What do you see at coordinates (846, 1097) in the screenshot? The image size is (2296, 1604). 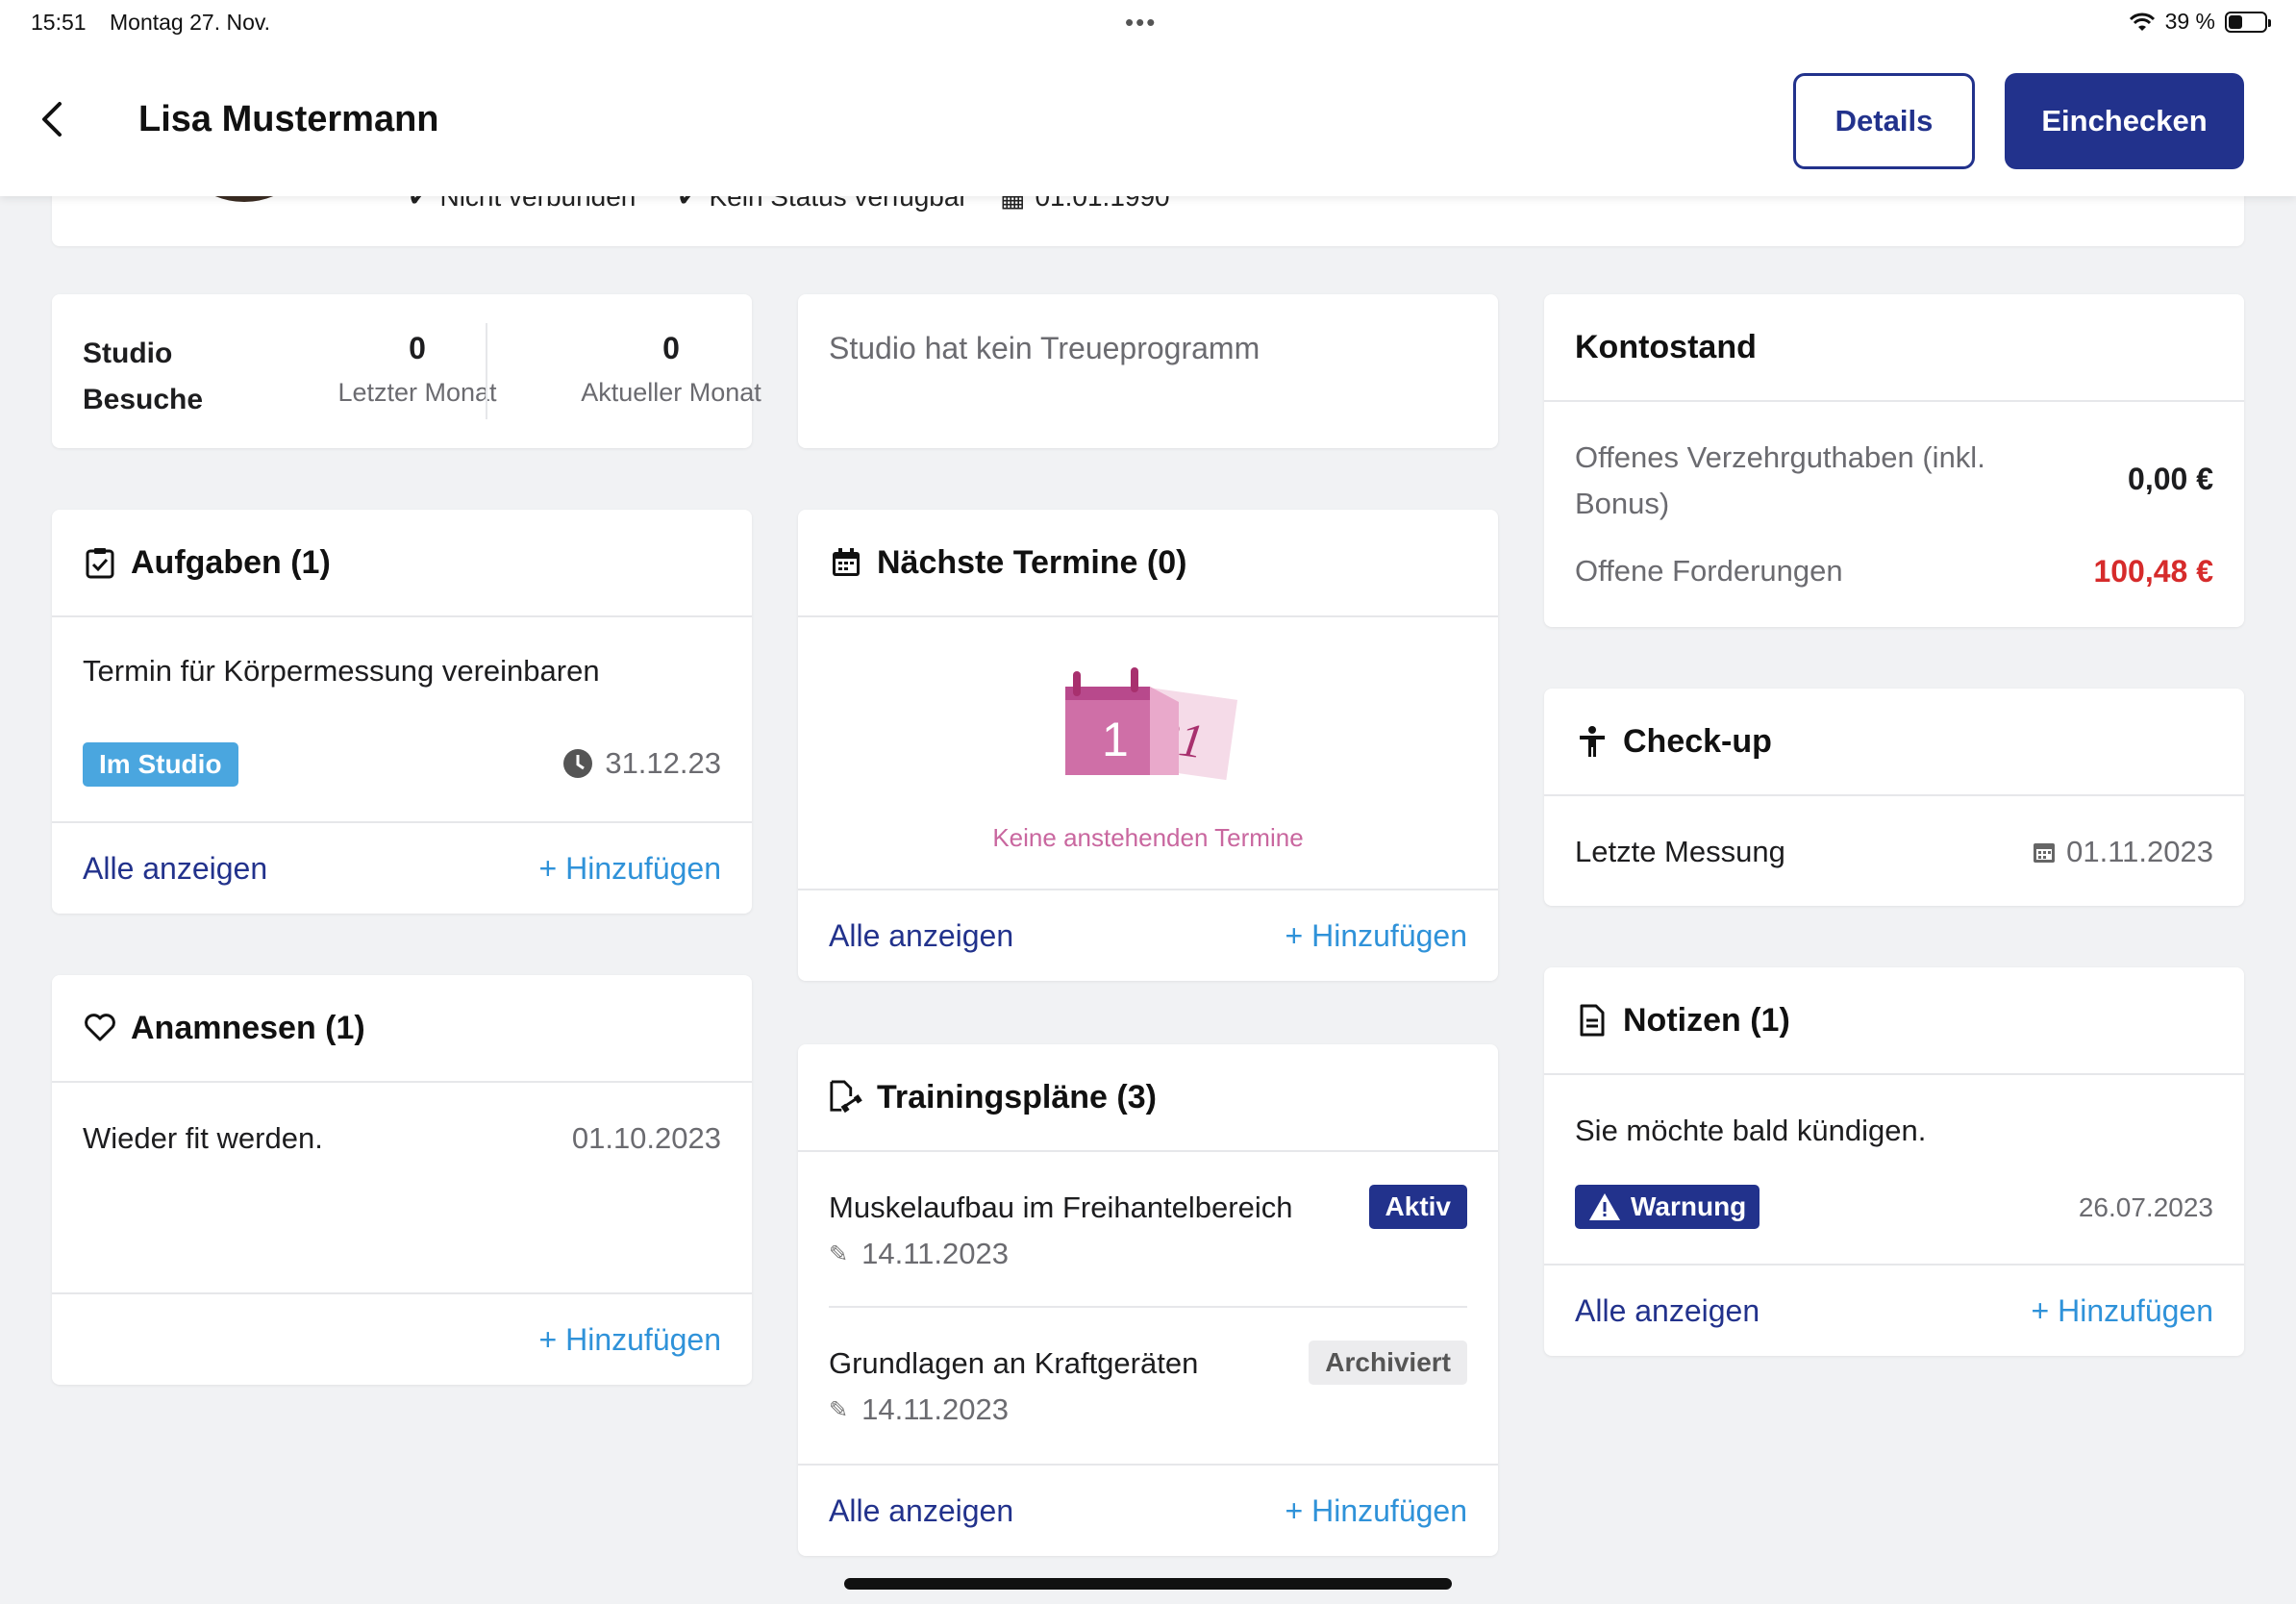 I see `document-dumbbell-icon` at bounding box center [846, 1097].